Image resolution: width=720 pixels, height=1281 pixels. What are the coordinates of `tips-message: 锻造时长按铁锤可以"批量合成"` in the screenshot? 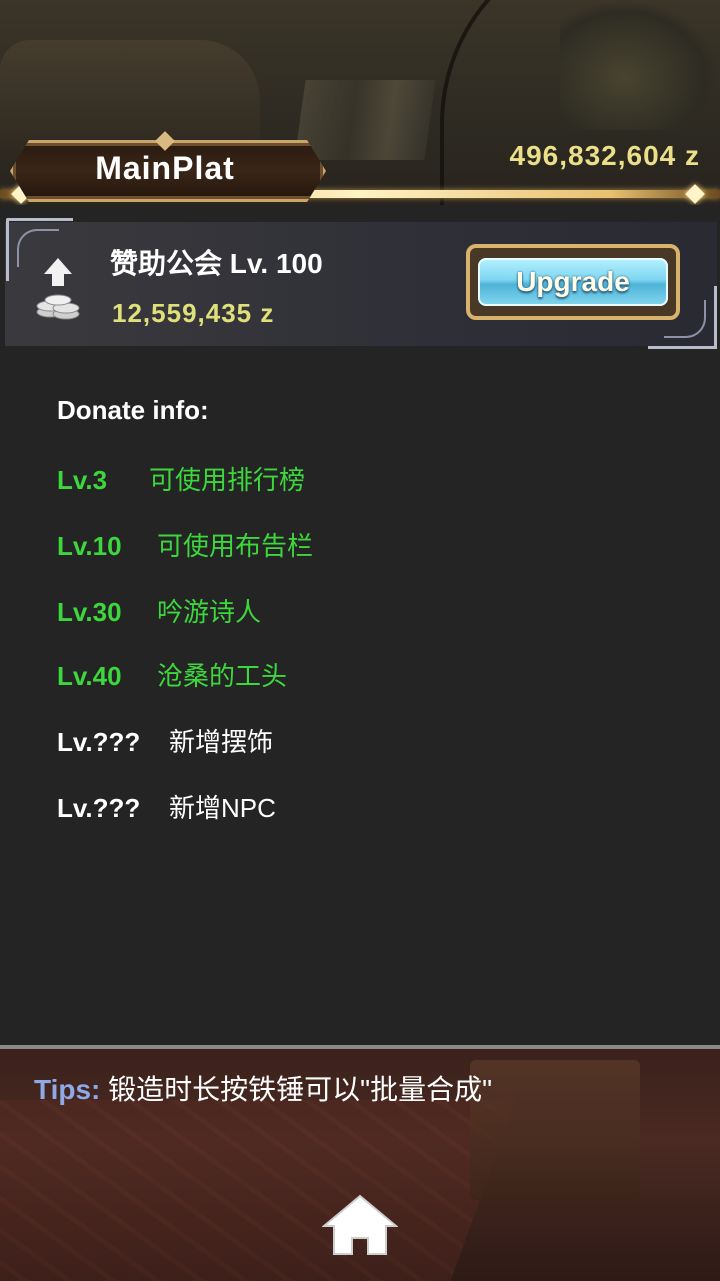 It's located at (300, 1089).